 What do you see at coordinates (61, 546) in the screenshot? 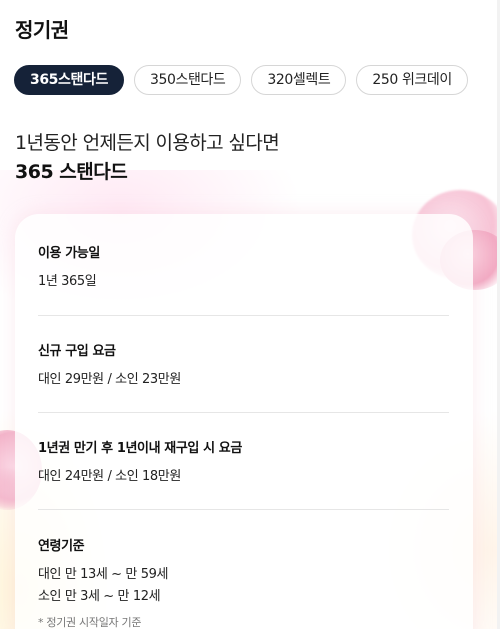
I see `age-criteria-label: 연령기준` at bounding box center [61, 546].